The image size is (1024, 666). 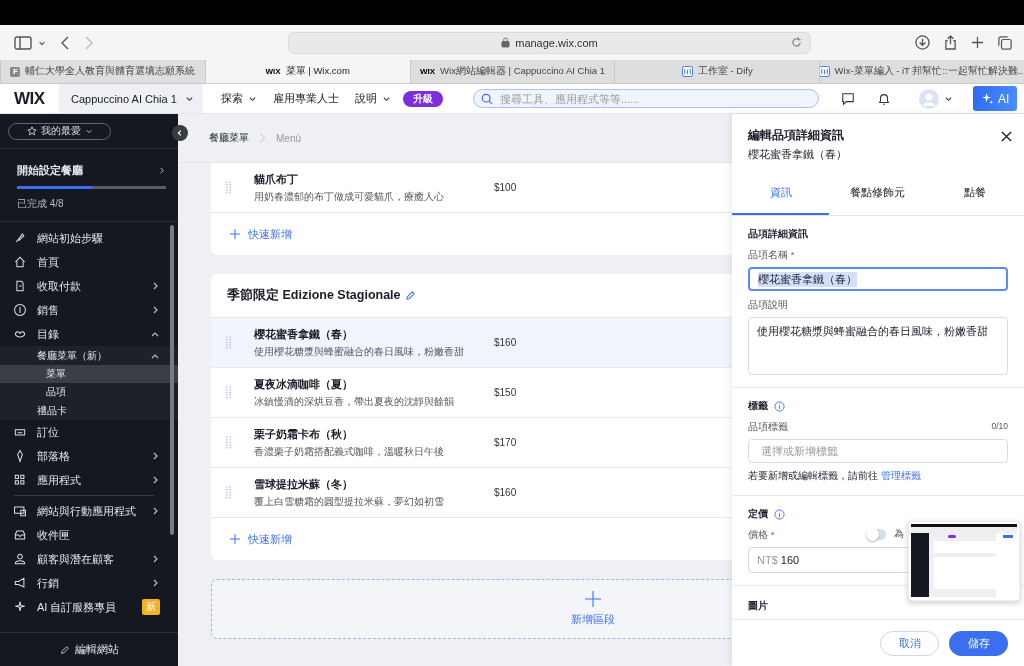 What do you see at coordinates (922, 42) in the screenshot?
I see `download-icon` at bounding box center [922, 42].